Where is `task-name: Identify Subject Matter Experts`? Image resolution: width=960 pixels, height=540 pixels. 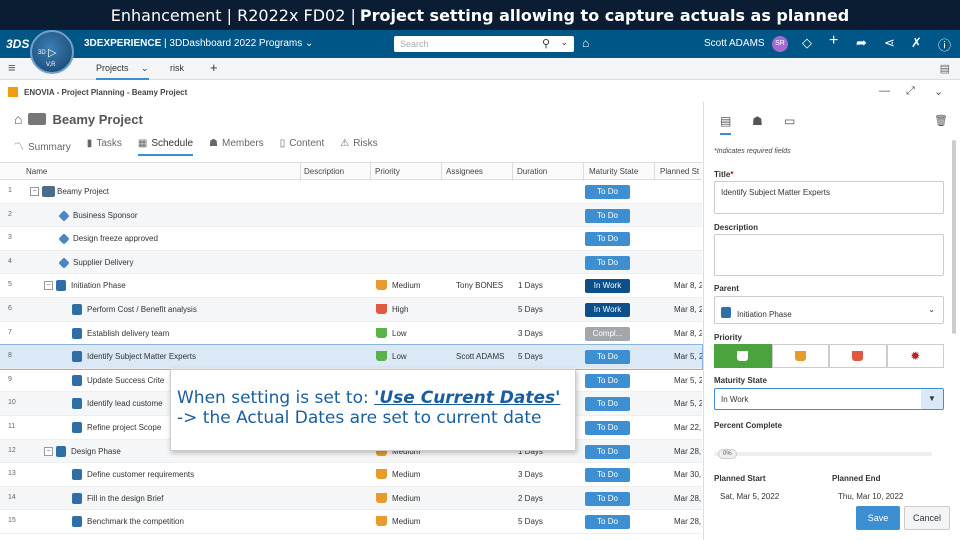
task-name: Identify Subject Matter Experts is located at coordinates (141, 356).